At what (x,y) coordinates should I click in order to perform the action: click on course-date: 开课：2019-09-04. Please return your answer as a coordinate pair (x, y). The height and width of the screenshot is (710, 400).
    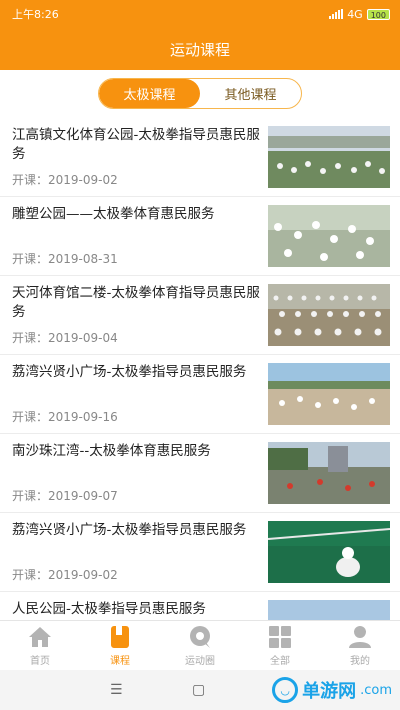
    Looking at the image, I should click on (65, 338).